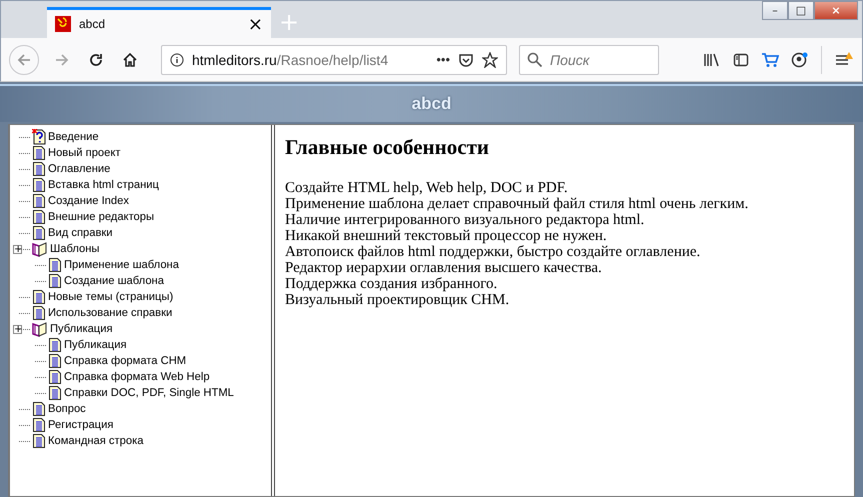 This screenshot has height=497, width=863. What do you see at coordinates (466, 60) in the screenshot?
I see `pocket-icon` at bounding box center [466, 60].